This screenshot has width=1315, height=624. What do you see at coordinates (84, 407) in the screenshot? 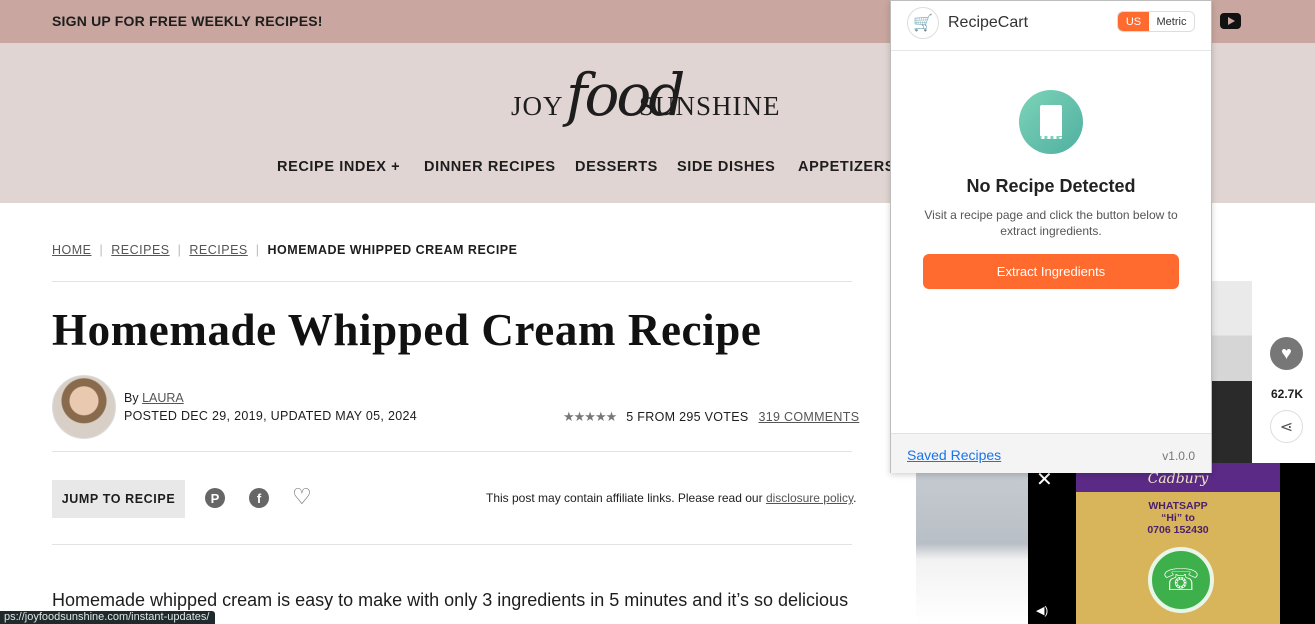
I see `author-avatar` at bounding box center [84, 407].